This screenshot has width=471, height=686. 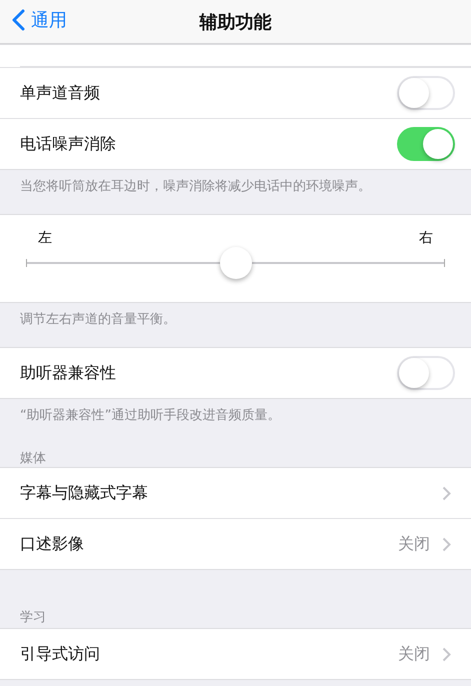 What do you see at coordinates (150, 416) in the screenshot?
I see `footer-note: “助听器兼容性”通过助听手段改进音频质量。` at bounding box center [150, 416].